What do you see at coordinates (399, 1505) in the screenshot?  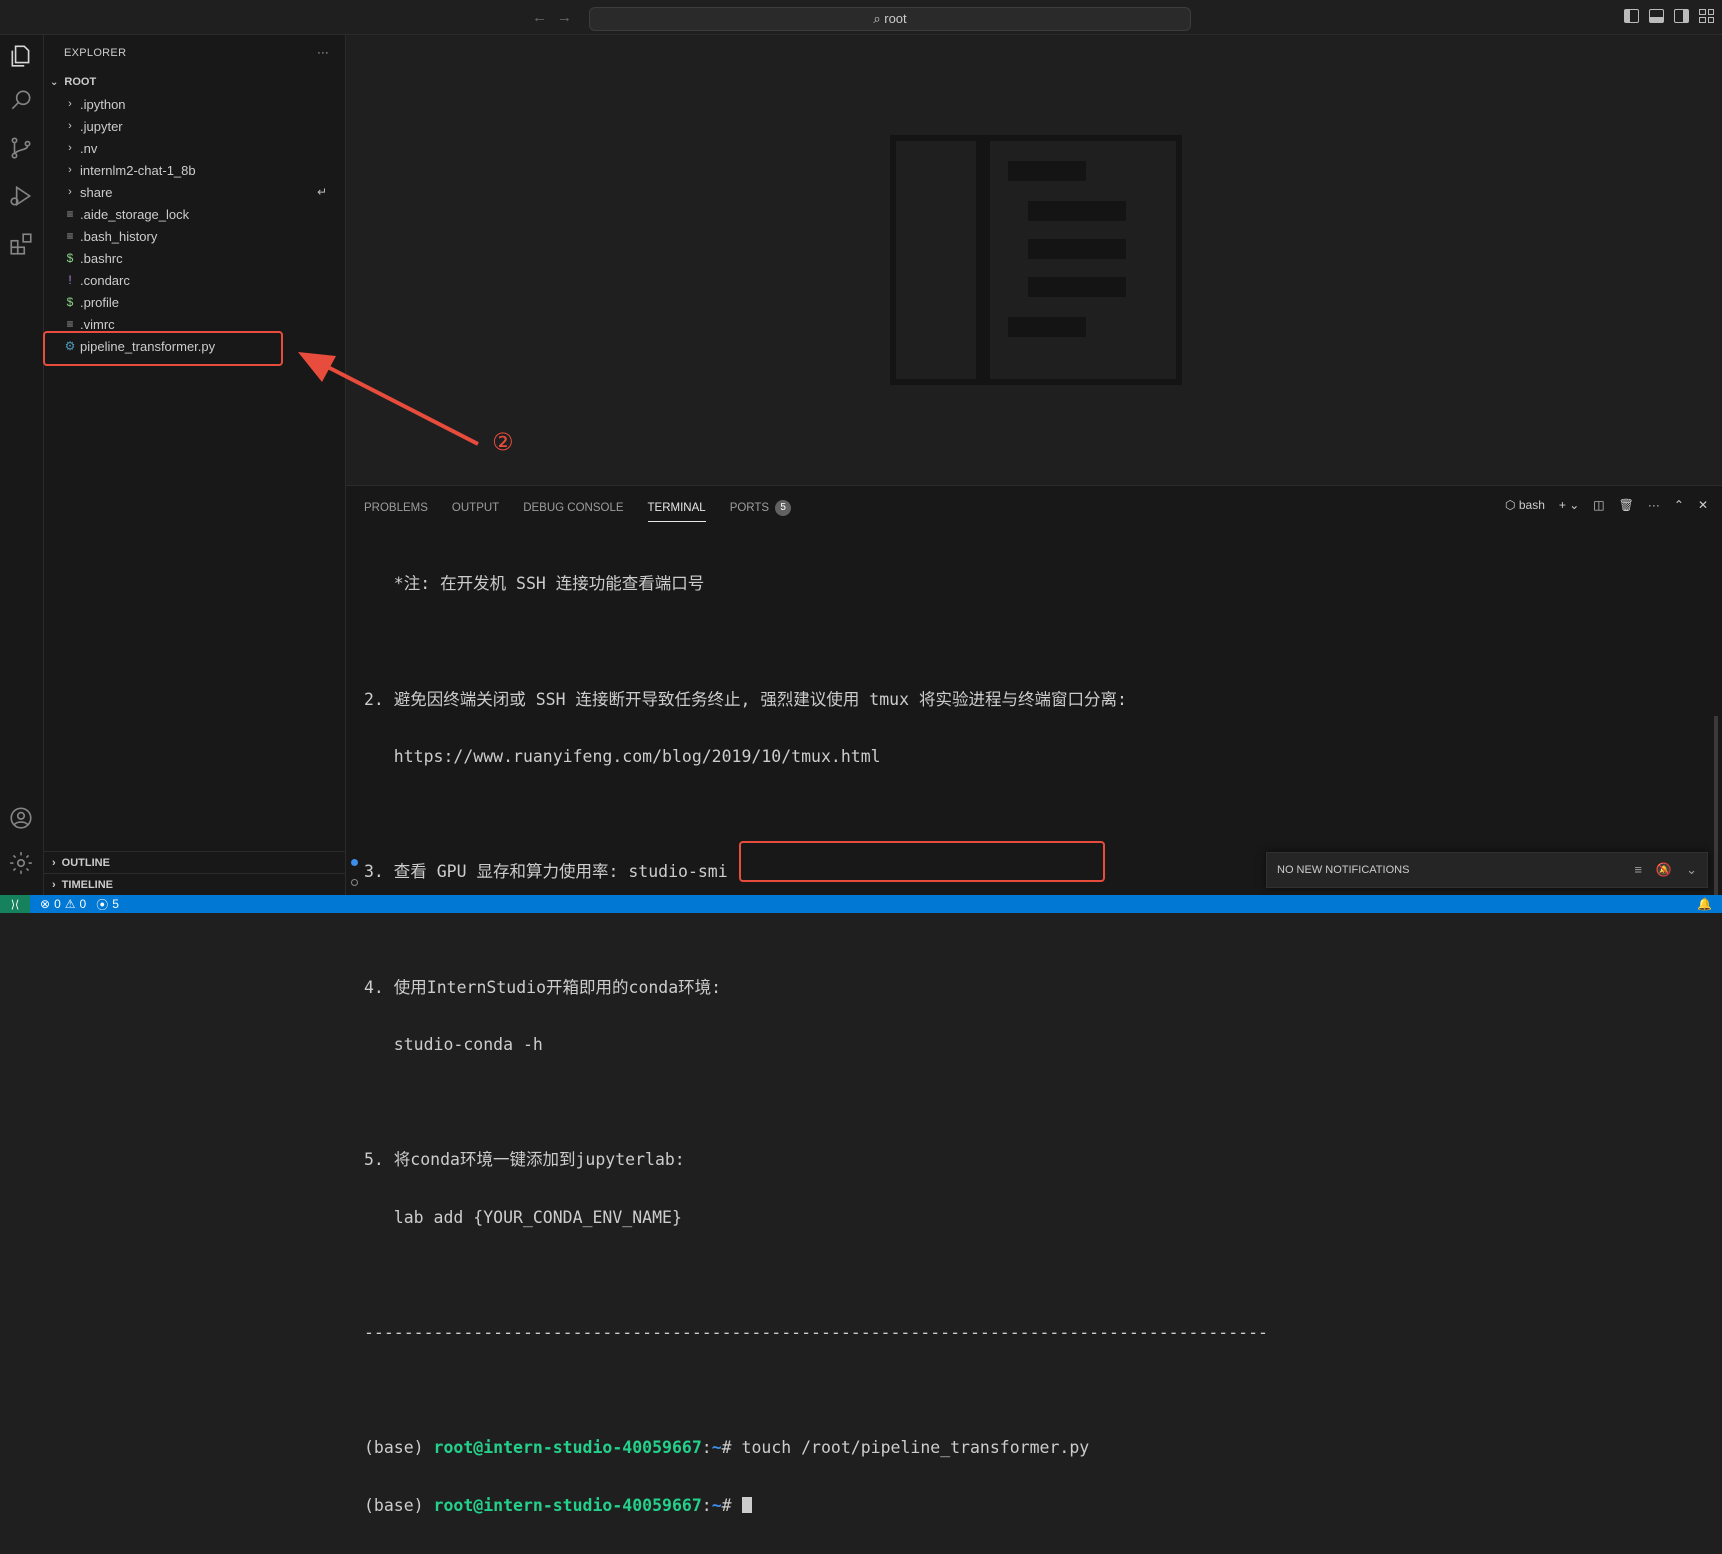 I see `prompt-env: (base)` at bounding box center [399, 1505].